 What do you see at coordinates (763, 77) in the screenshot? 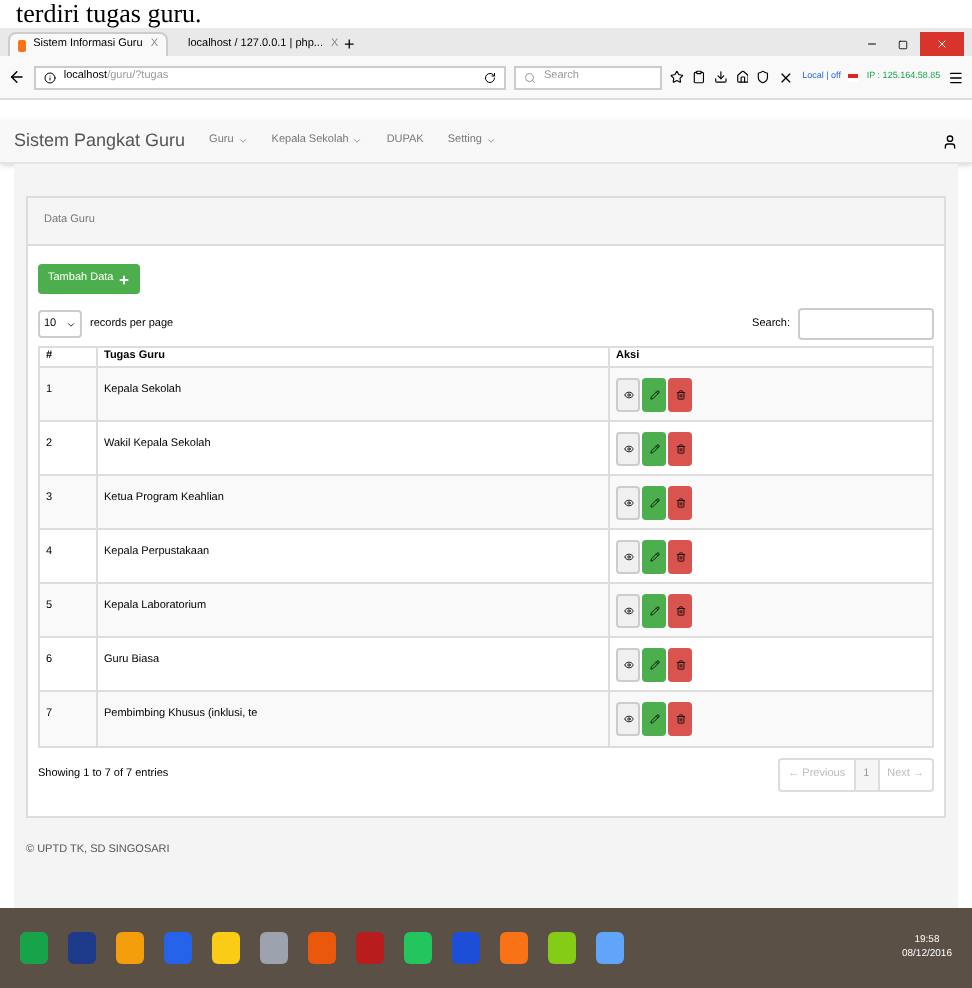
I see `shield-icon` at bounding box center [763, 77].